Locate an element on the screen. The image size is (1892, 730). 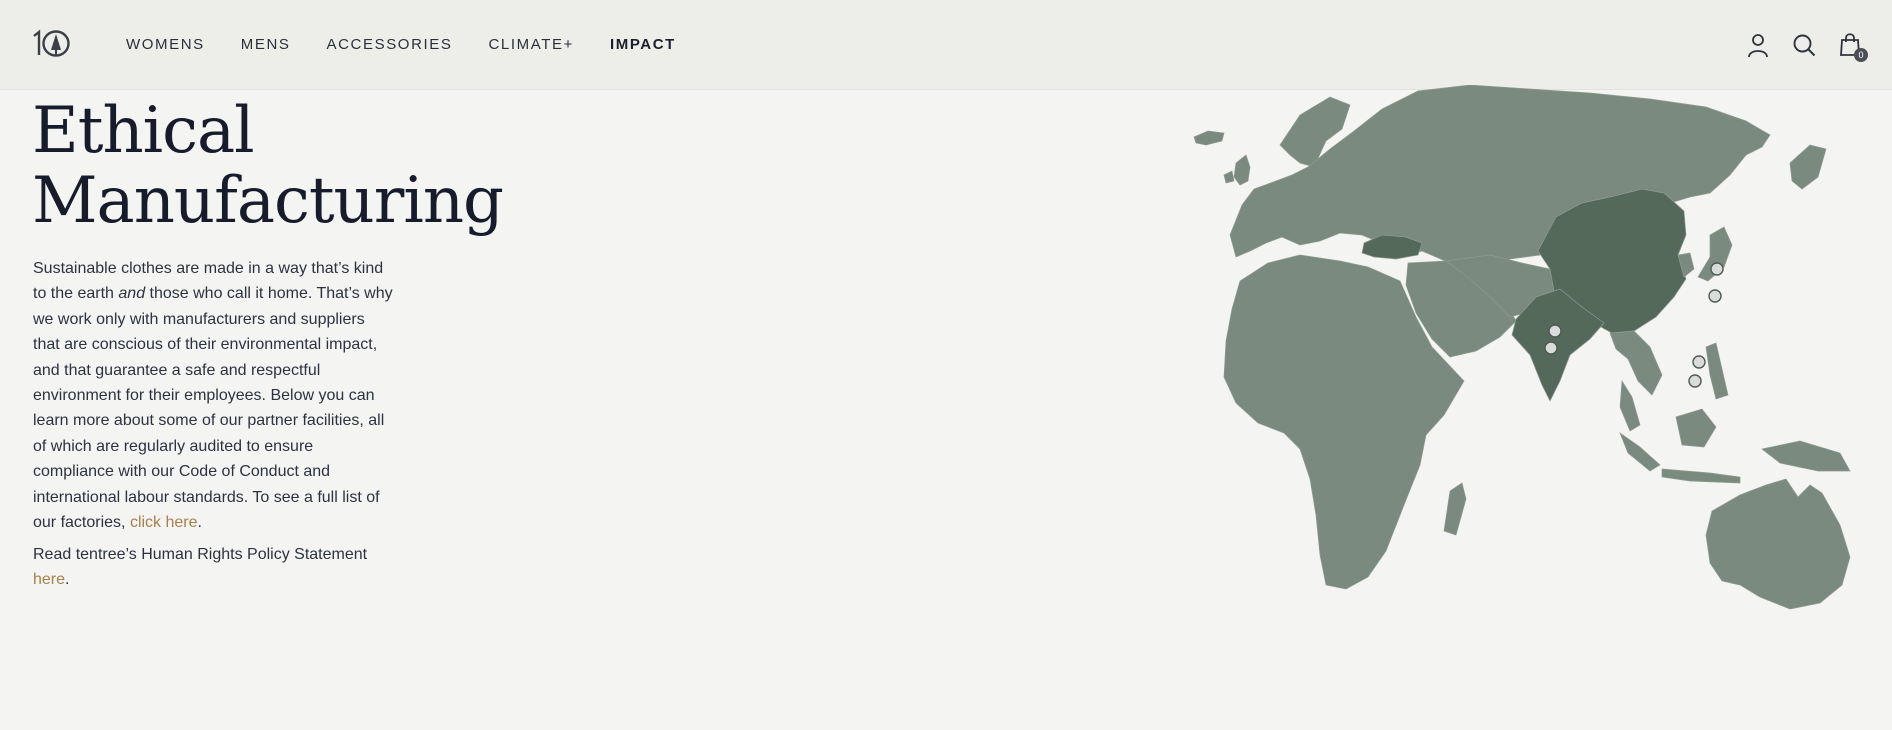
tentree-logo is located at coordinates (52, 43).